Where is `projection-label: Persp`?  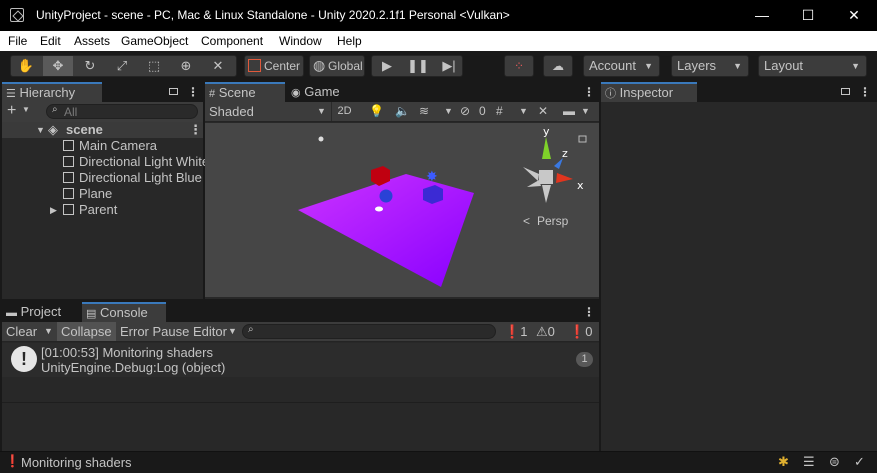
projection-label: Persp is located at coordinates (553, 221).